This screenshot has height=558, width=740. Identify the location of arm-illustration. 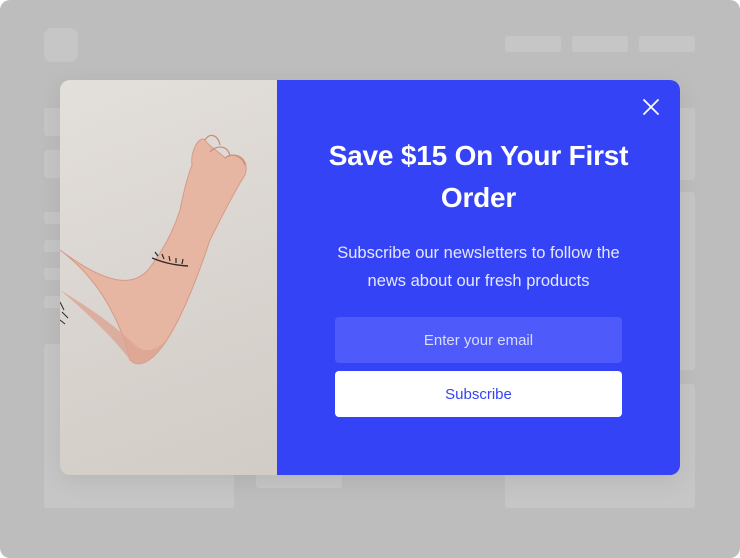
(153, 249).